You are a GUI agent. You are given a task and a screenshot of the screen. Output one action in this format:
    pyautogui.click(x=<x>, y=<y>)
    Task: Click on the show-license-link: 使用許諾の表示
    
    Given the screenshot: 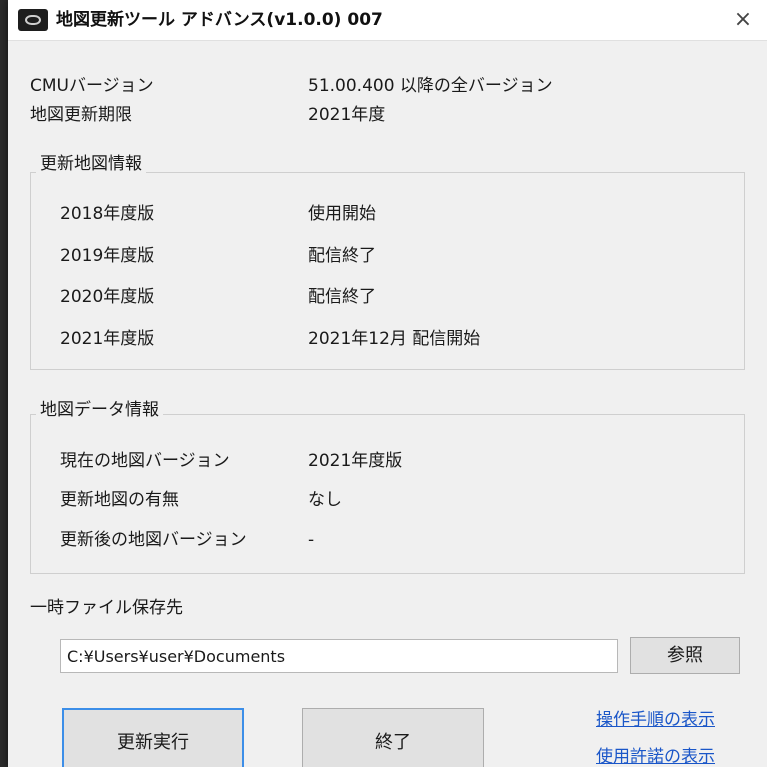 What is the action you would take?
    pyautogui.click(x=655, y=756)
    